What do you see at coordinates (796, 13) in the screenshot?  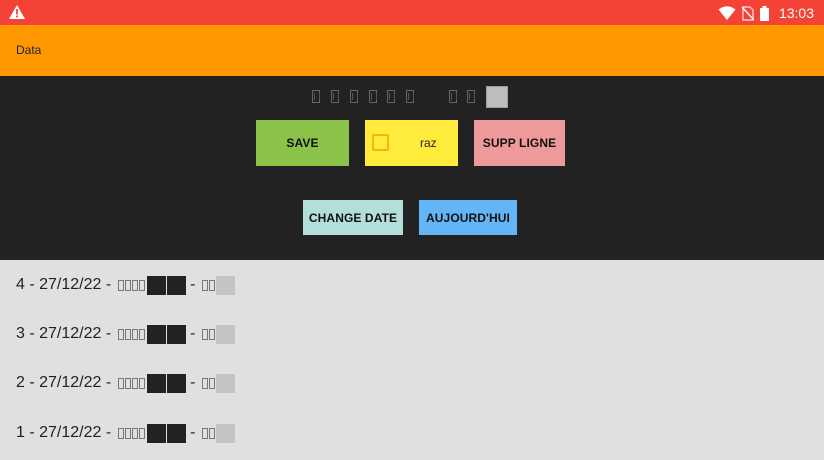 I see `clock: 13:03` at bounding box center [796, 13].